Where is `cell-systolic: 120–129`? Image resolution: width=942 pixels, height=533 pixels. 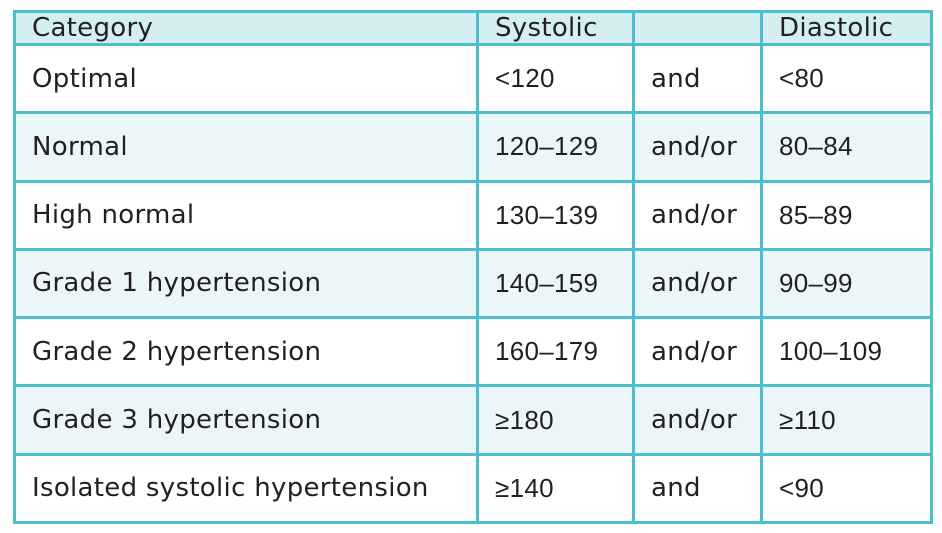
cell-systolic: 120–129 is located at coordinates (555, 147).